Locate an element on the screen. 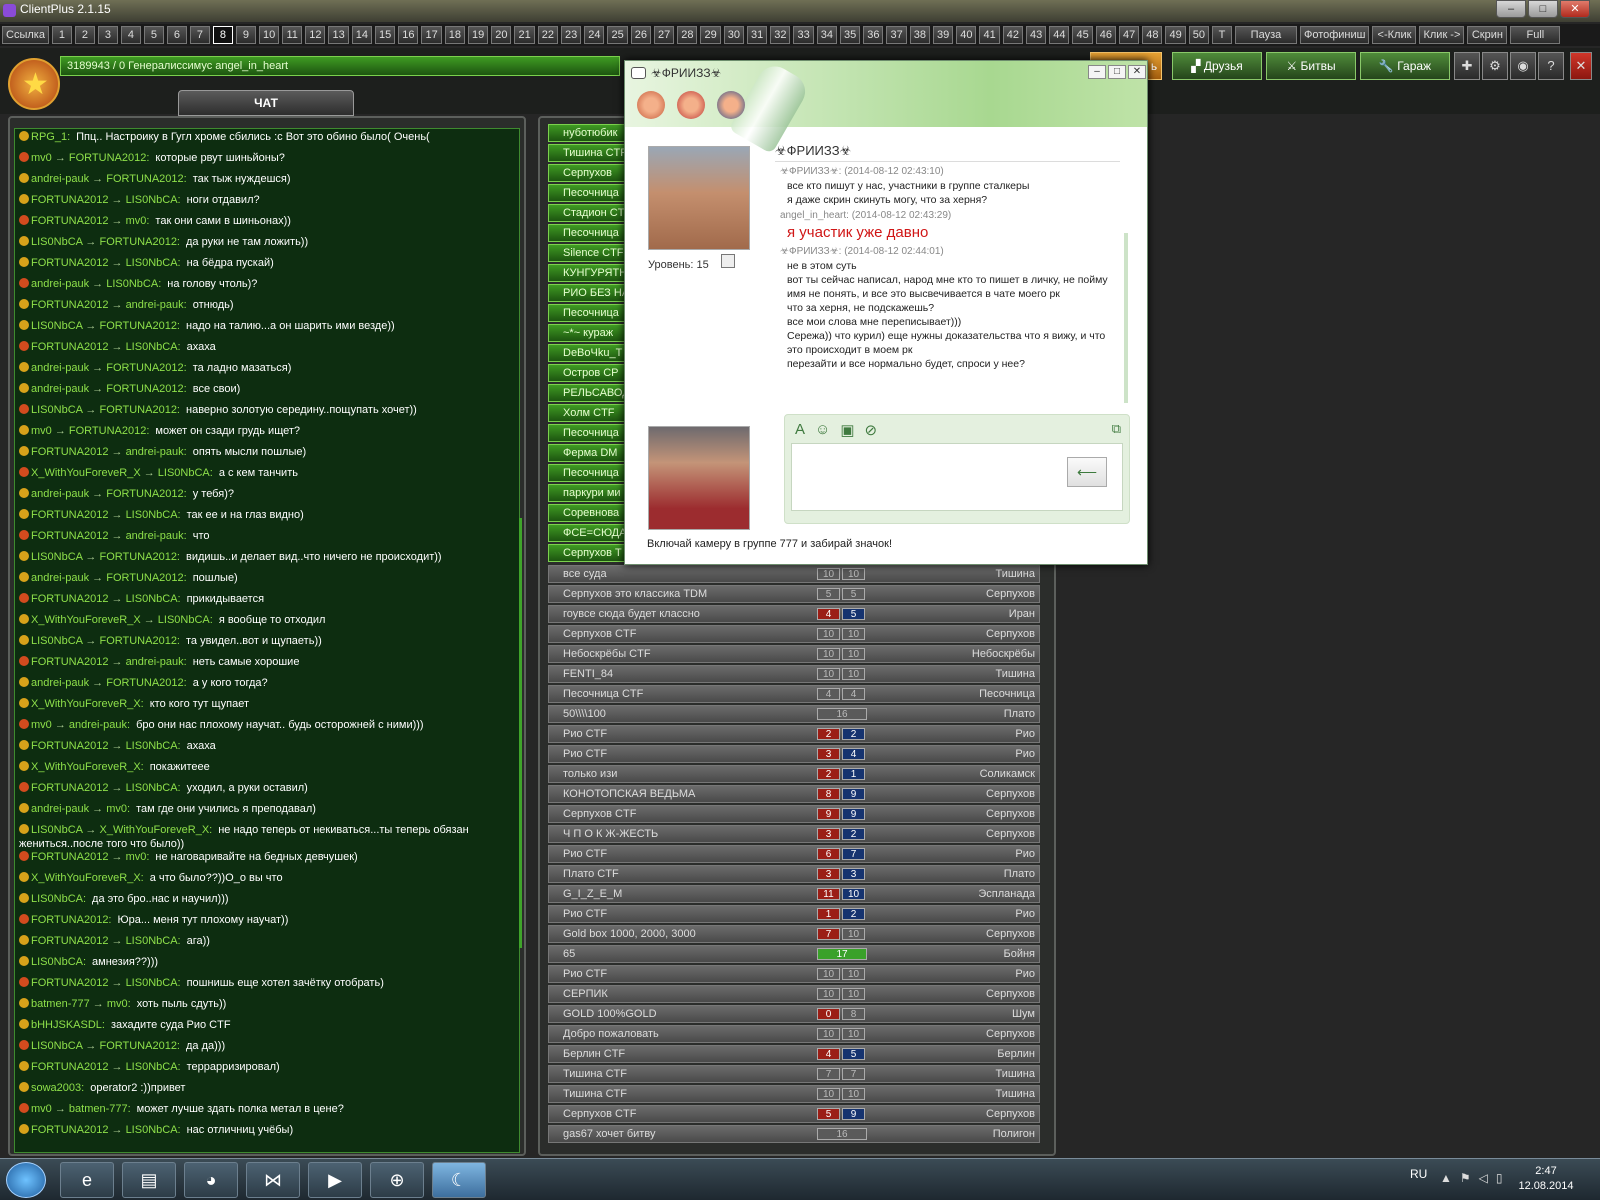 The image size is (1600, 1200). battle-row: Песочница CTF 4 4 Песочница is located at coordinates (794, 694).